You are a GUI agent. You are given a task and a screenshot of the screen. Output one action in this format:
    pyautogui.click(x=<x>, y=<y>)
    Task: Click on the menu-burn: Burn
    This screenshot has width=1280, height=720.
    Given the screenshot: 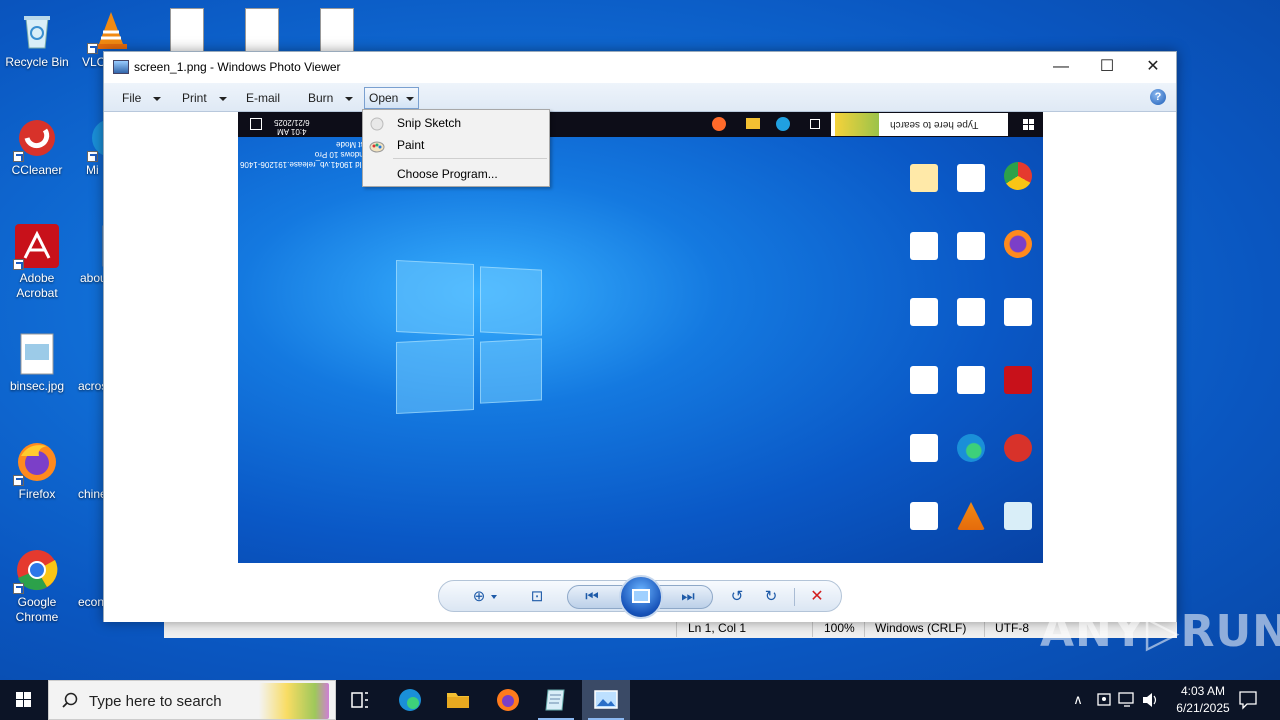 What is the action you would take?
    pyautogui.click(x=330, y=98)
    